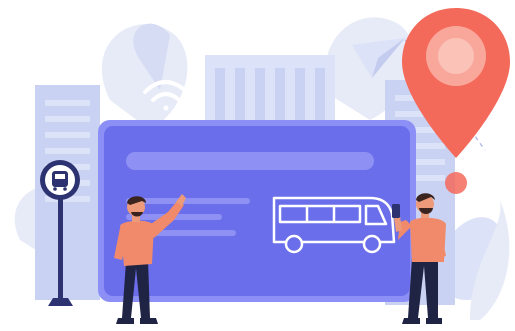  I want to click on phone-icon, so click(396, 211).